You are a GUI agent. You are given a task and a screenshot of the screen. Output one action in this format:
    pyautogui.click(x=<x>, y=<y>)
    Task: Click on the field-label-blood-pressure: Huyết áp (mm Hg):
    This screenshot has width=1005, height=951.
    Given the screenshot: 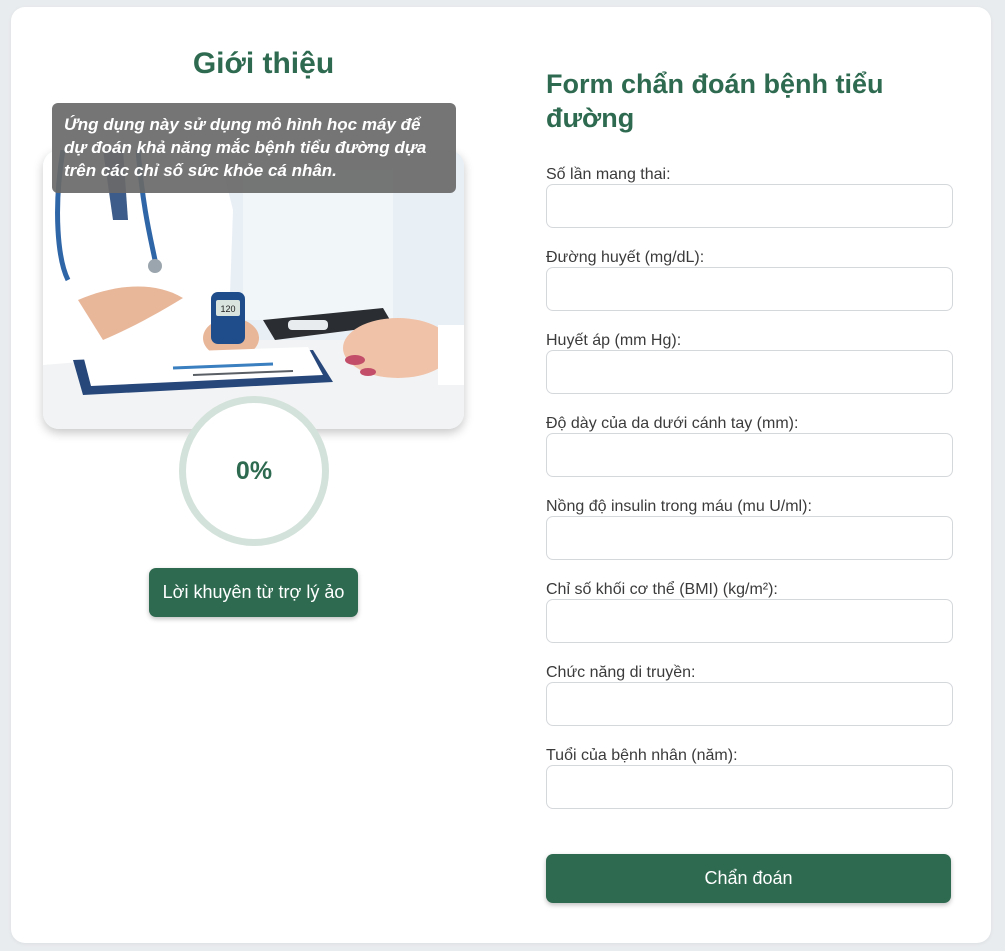 What is the action you would take?
    pyautogui.click(x=614, y=340)
    